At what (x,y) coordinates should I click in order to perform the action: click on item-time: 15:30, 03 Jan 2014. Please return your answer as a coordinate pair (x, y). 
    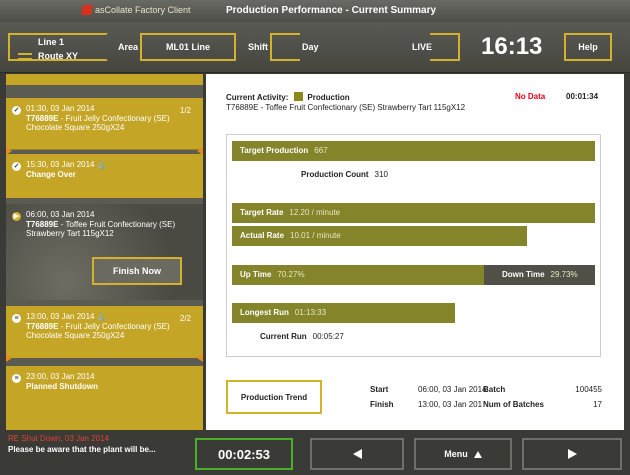
    Looking at the image, I should click on (60, 164).